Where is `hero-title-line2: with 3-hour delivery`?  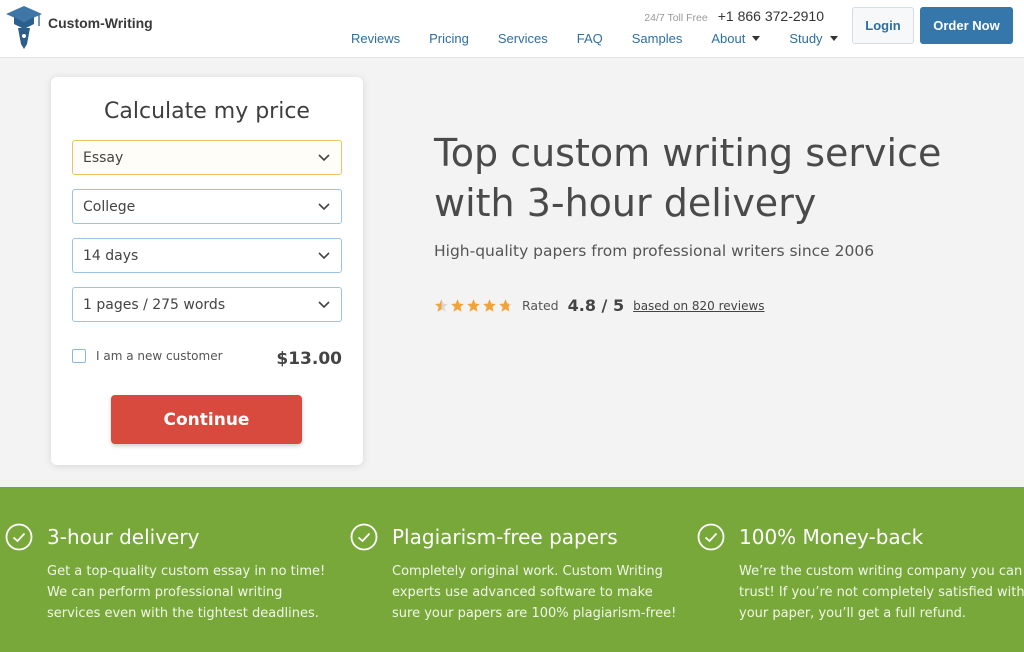 hero-title-line2: with 3-hour delivery is located at coordinates (625, 203).